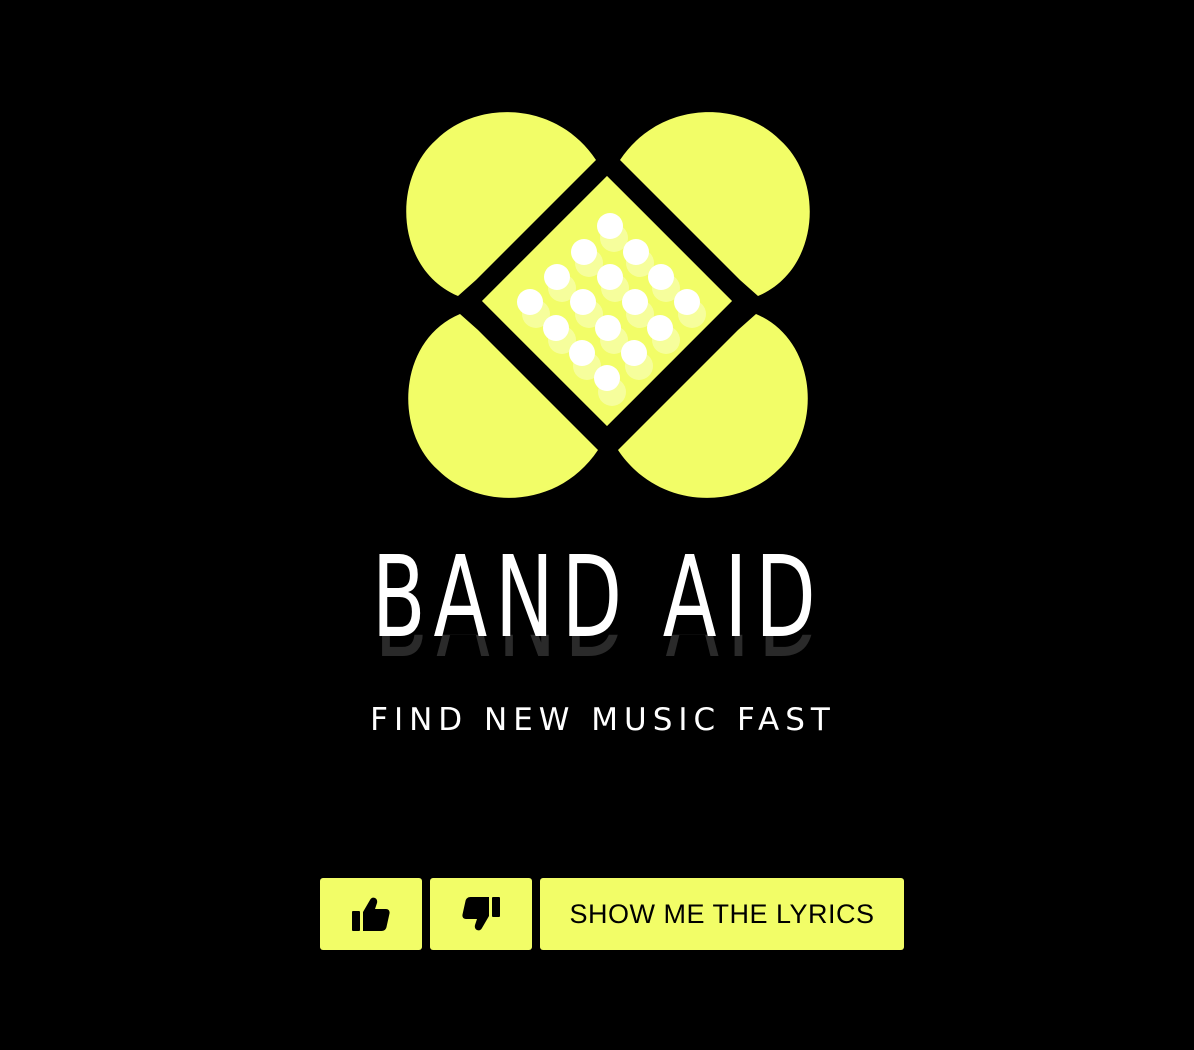 The image size is (1194, 1050). Describe the element at coordinates (608, 305) in the screenshot. I see `band-aid-logo` at that location.